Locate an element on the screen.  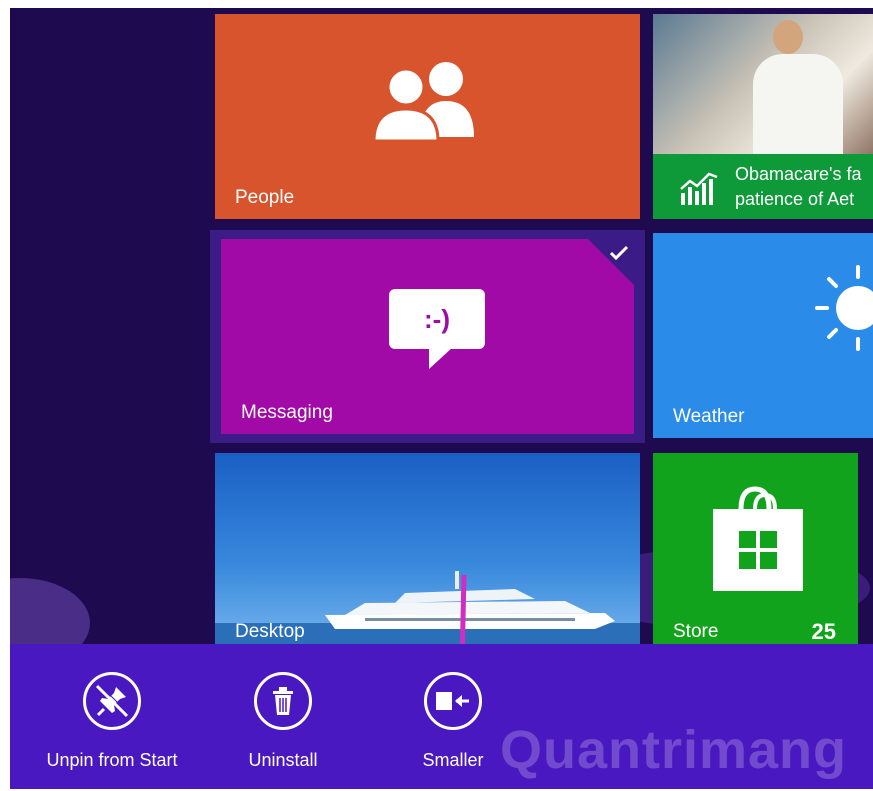
watermark-logo: Quantrimang is located at coordinates (674, 750).